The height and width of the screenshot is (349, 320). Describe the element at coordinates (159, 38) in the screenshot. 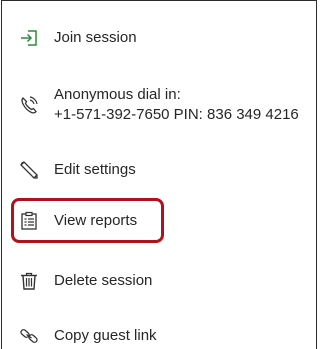

I see `join-session-item: Join session` at that location.